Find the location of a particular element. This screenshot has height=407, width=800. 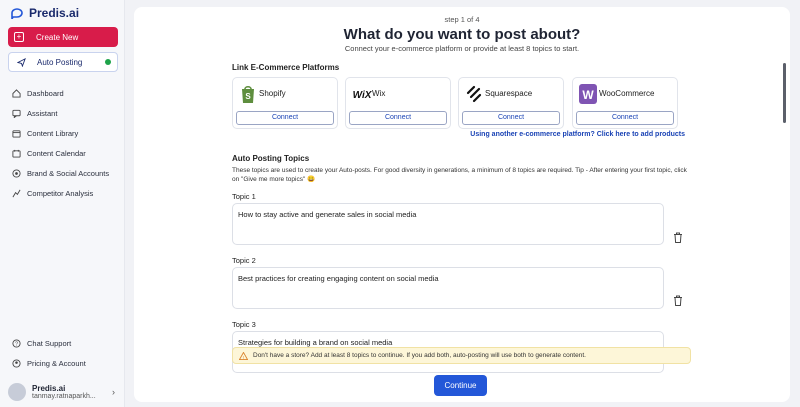

help-icon: ? is located at coordinates (16, 342).